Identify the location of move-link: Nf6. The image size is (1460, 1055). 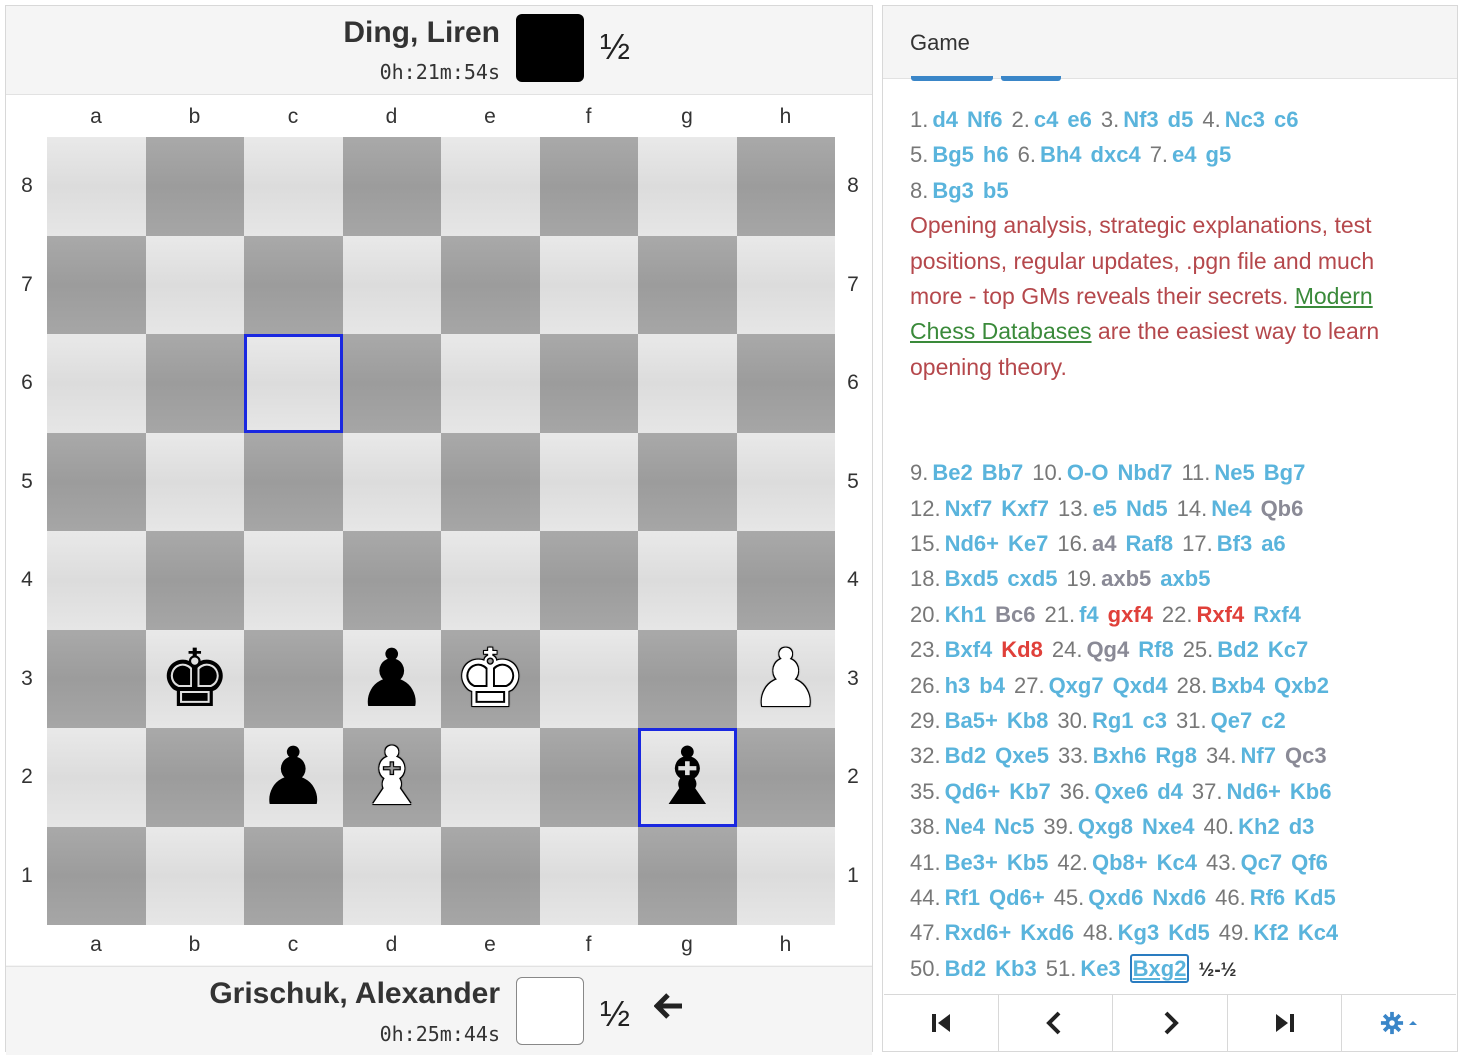
(984, 119).